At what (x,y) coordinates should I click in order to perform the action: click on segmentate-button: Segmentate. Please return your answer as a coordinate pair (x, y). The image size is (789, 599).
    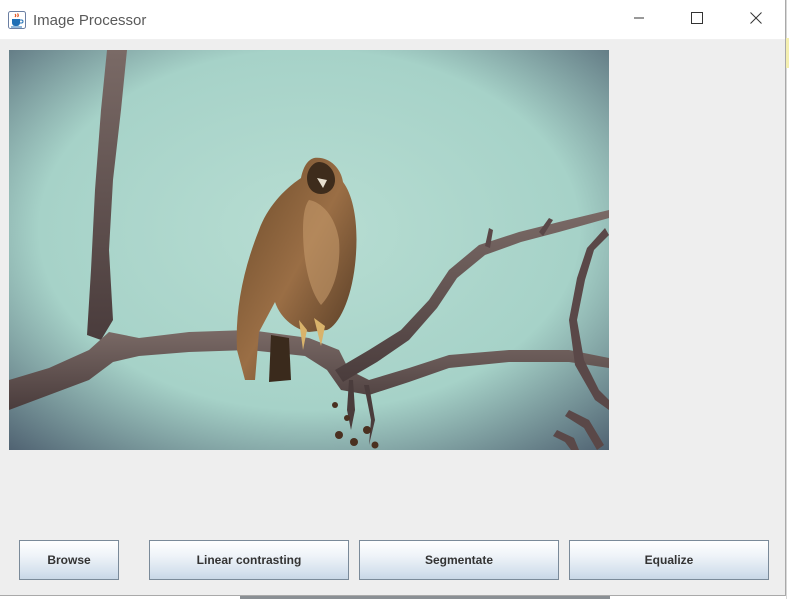
    Looking at the image, I should click on (459, 560).